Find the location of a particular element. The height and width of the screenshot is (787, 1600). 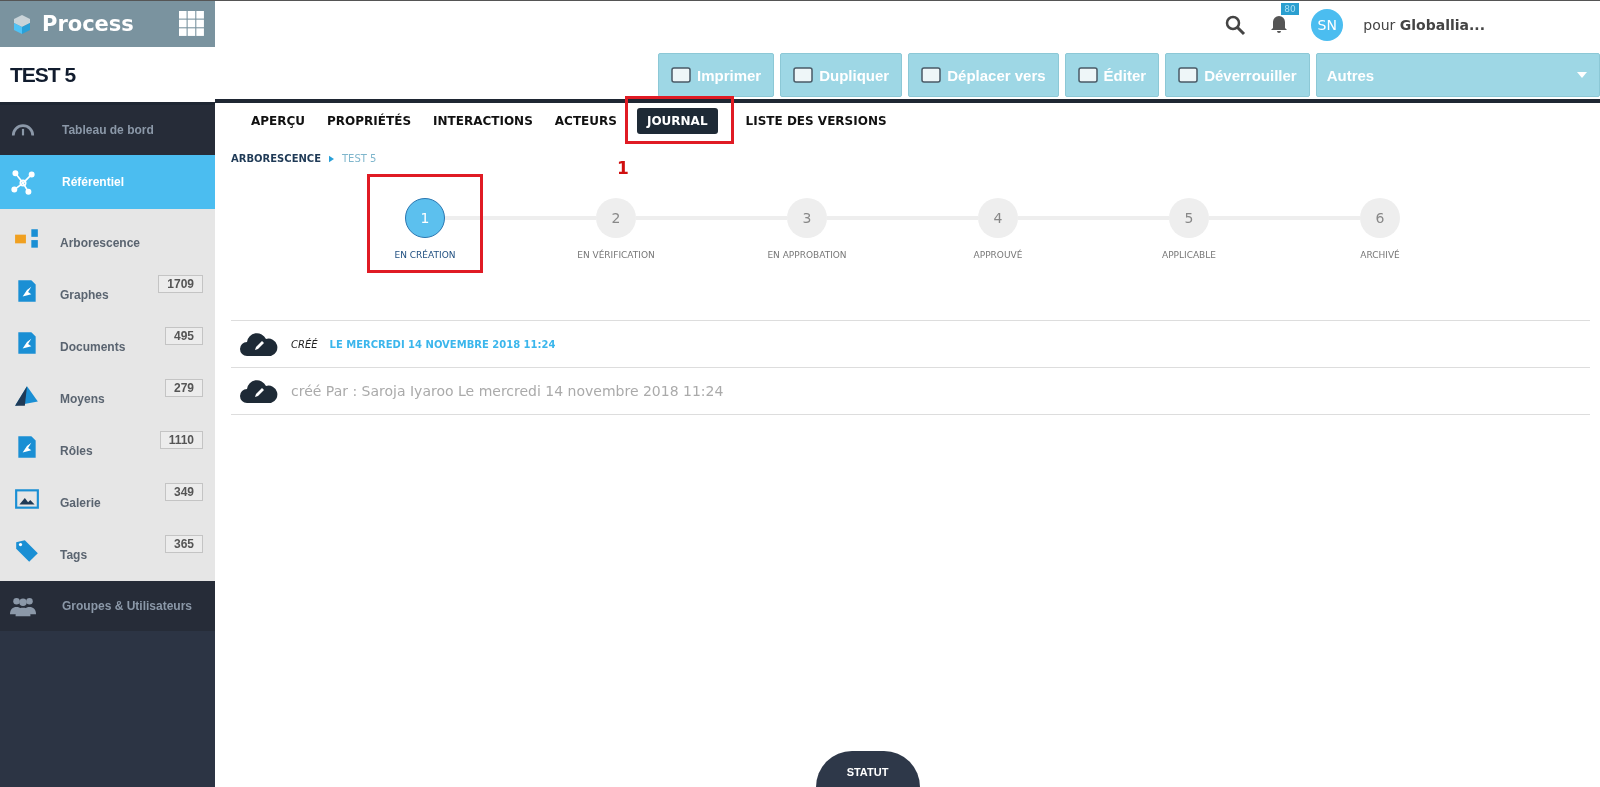

step-circle: 5 is located at coordinates (1189, 218).